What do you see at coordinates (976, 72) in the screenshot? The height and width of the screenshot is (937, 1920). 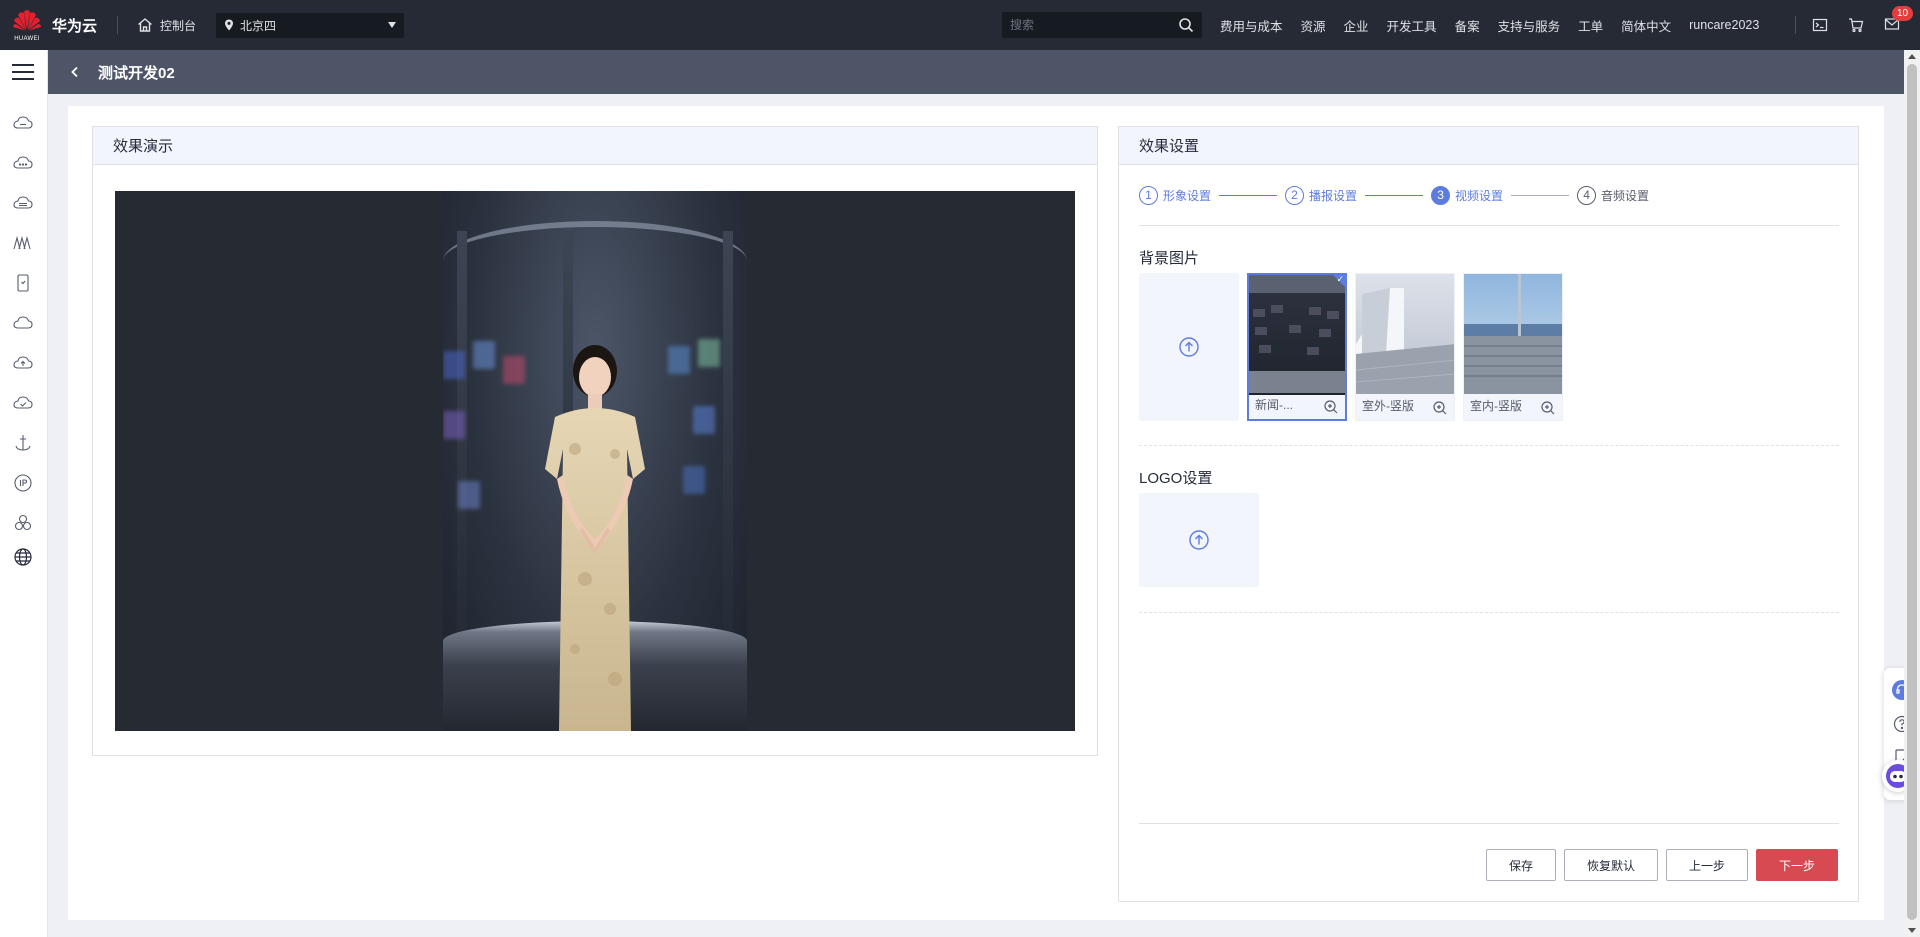 I see `page-header: 测试开发02` at bounding box center [976, 72].